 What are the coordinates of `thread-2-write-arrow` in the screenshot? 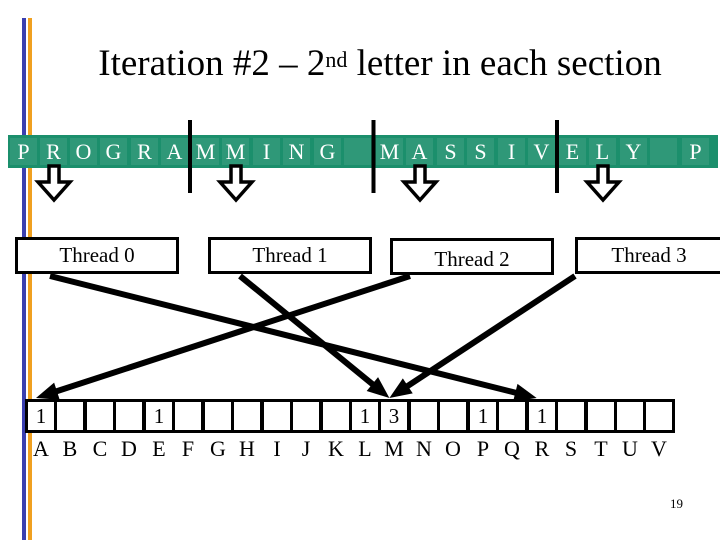 It's located at (227, 335).